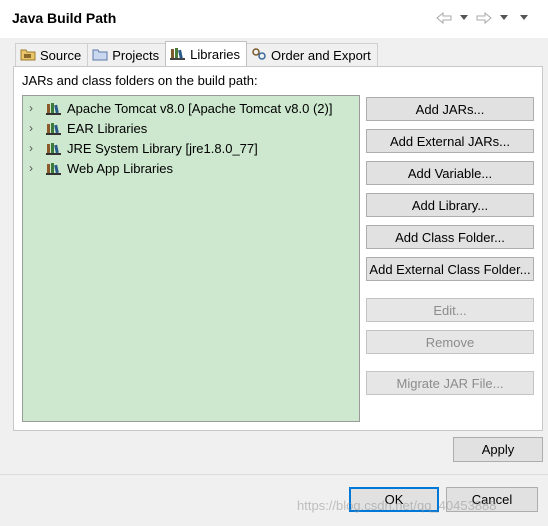  I want to click on remove-button: Remove, so click(450, 342).